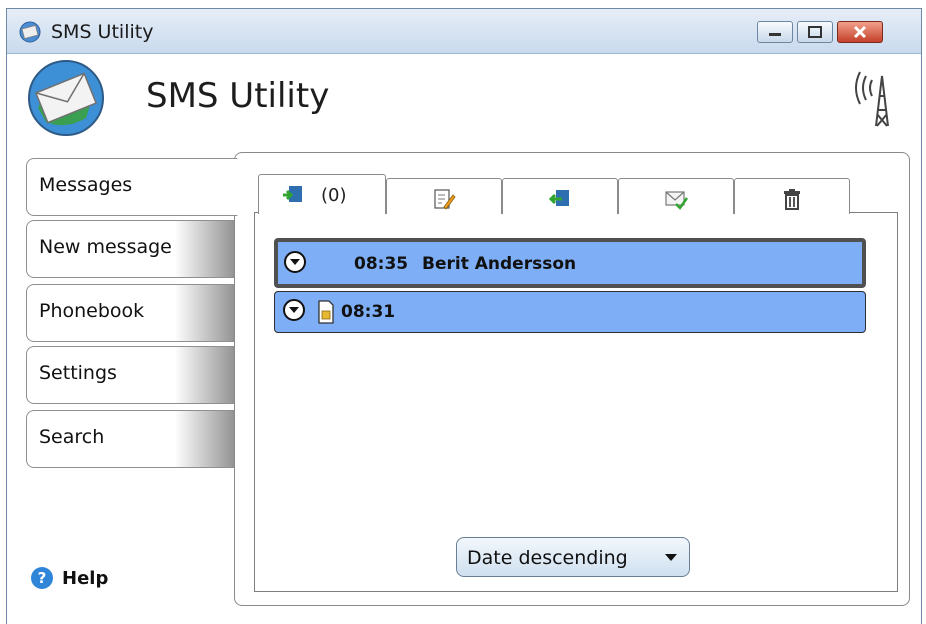 Image resolution: width=926 pixels, height=624 pixels. Describe the element at coordinates (381, 264) in the screenshot. I see `message-time: 08:35` at that location.